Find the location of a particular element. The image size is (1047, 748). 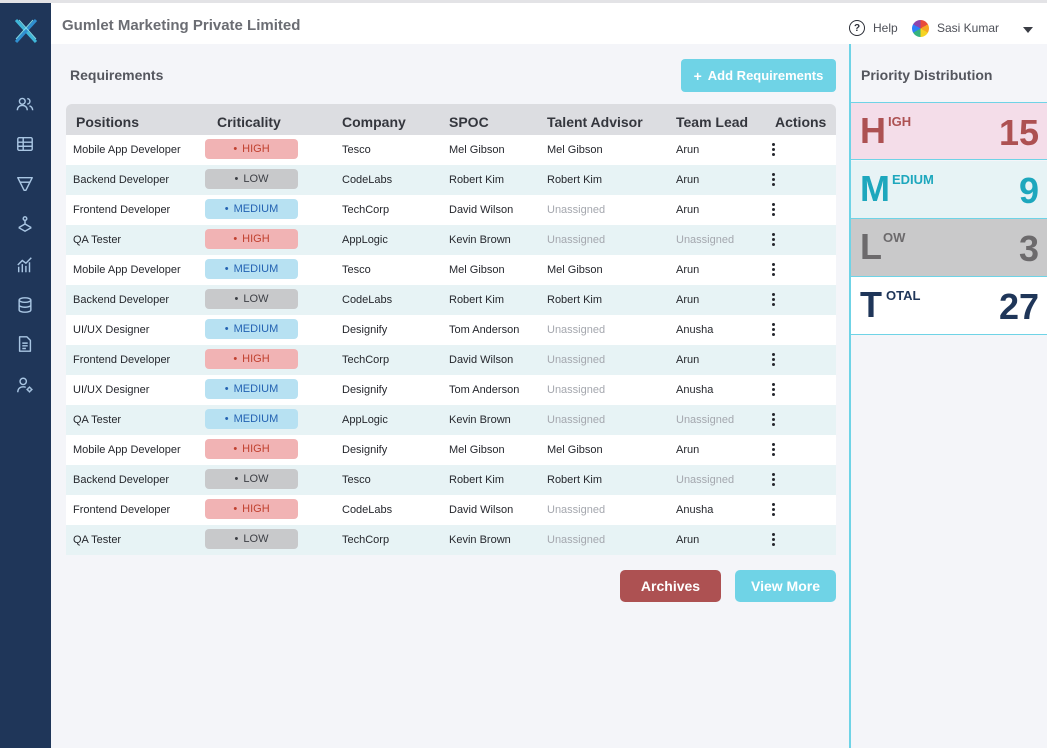

talent-advisor-cell: Mel Gibson is located at coordinates (575, 450).